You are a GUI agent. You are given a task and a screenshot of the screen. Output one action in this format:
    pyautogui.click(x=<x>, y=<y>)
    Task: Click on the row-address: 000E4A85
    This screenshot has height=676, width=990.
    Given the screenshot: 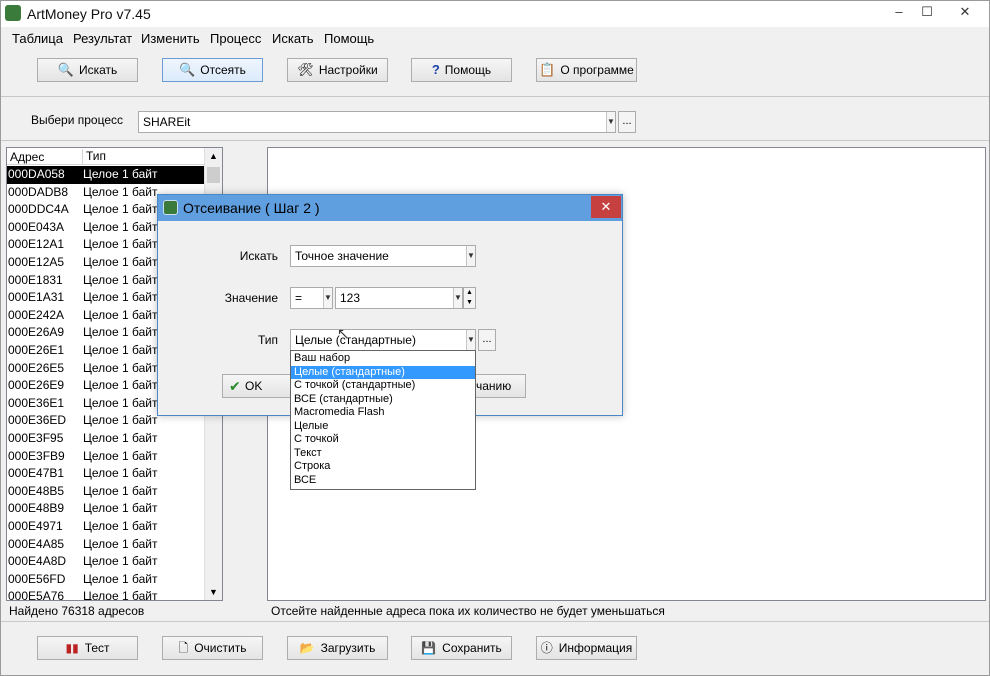 What is the action you would take?
    pyautogui.click(x=36, y=543)
    